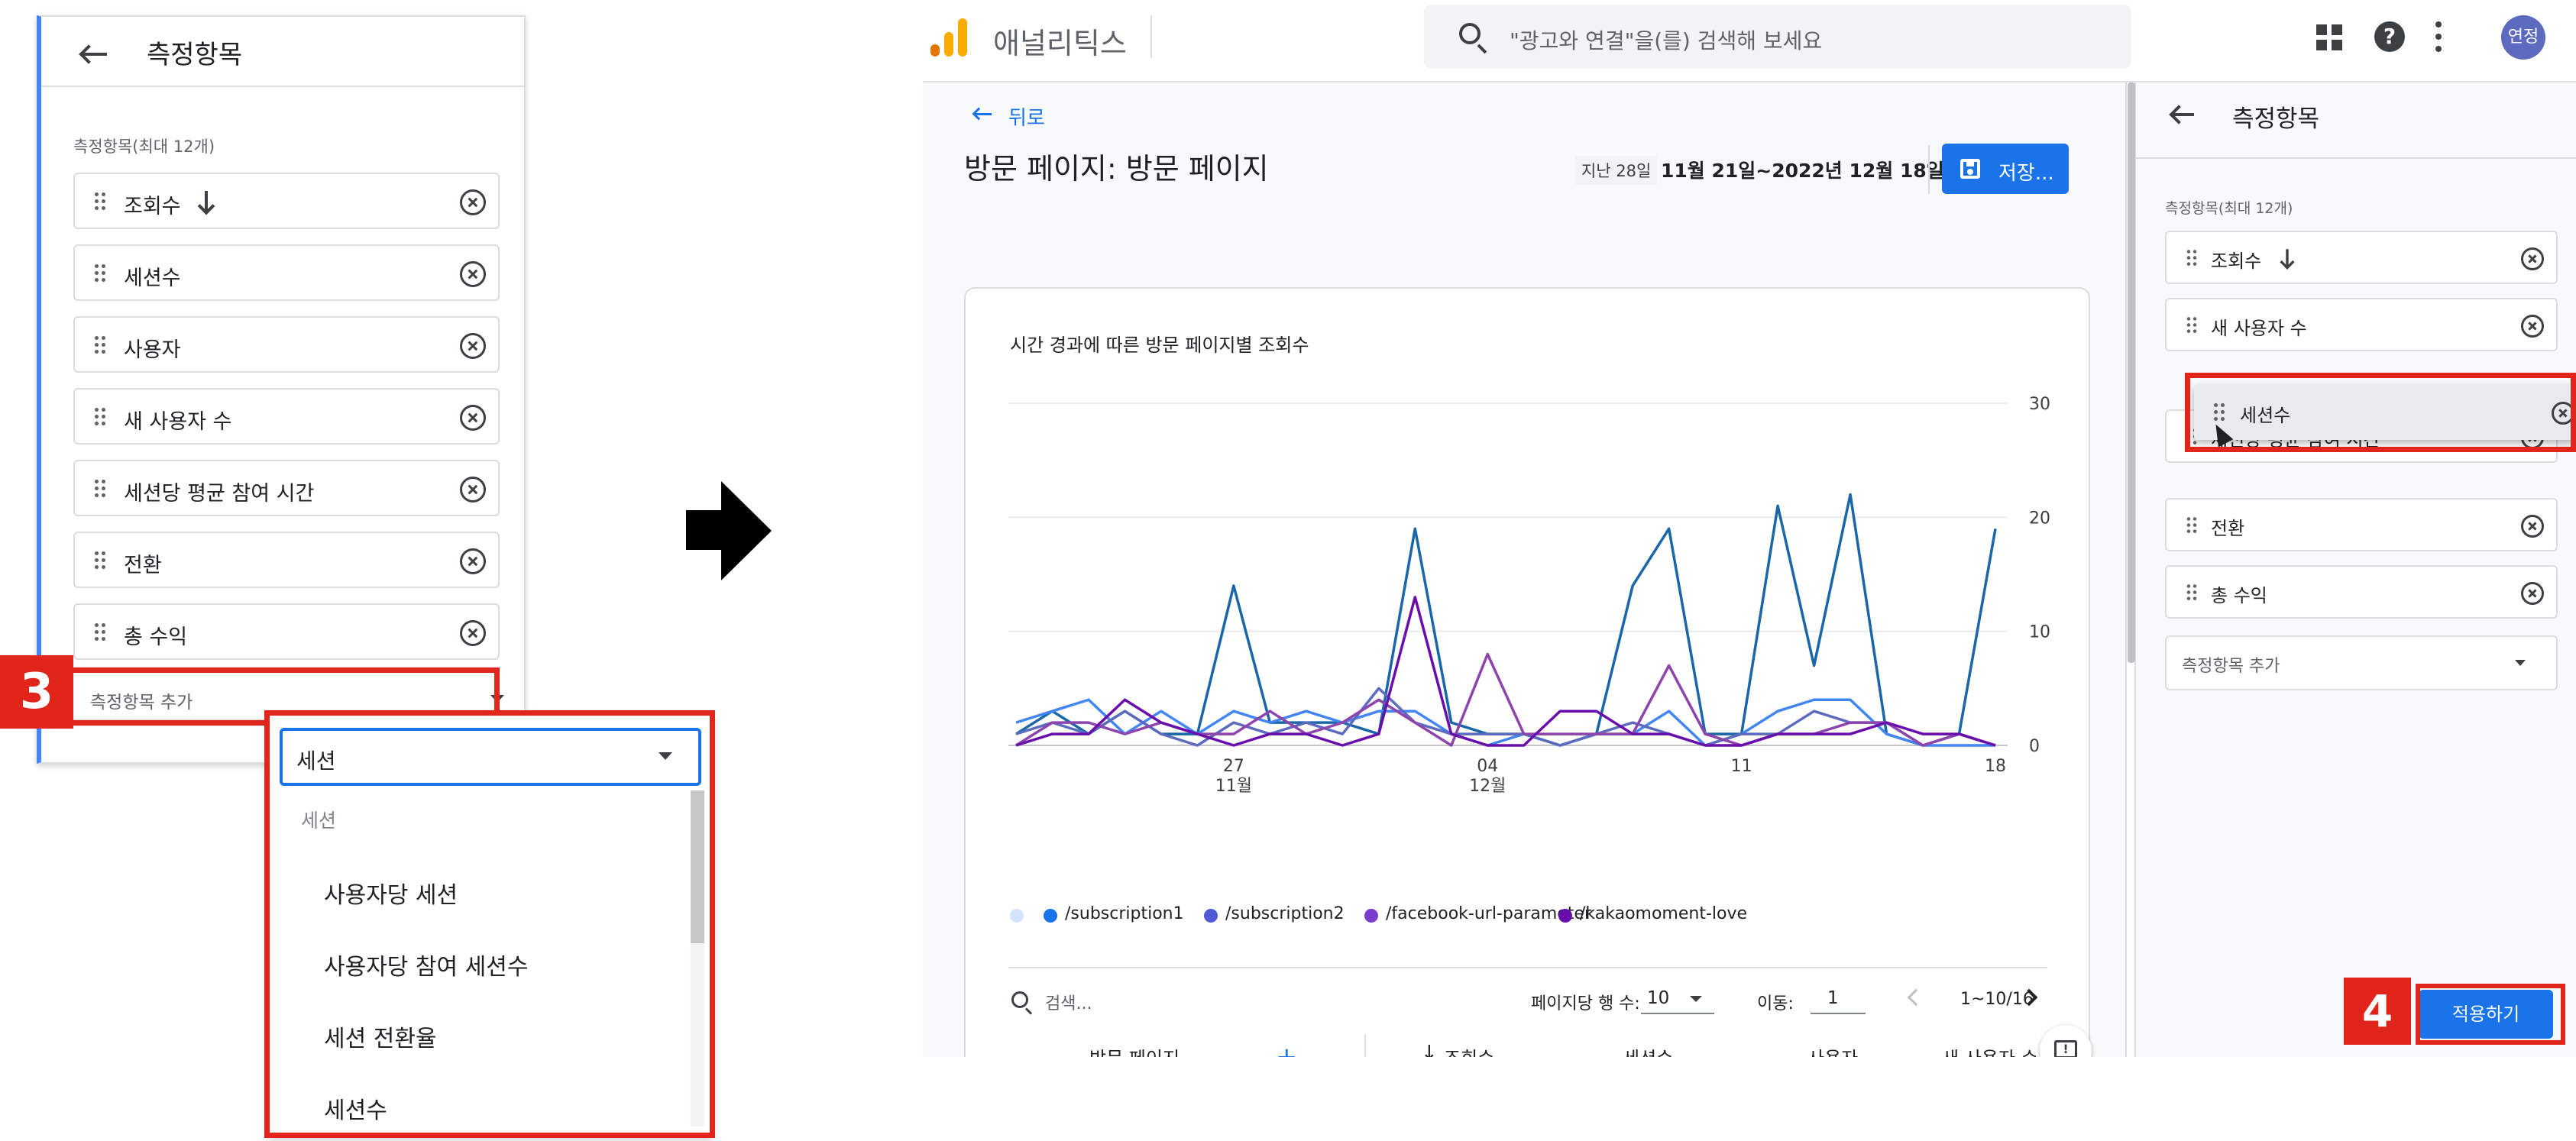  I want to click on right-metric-item: 조회수, so click(2361, 257).